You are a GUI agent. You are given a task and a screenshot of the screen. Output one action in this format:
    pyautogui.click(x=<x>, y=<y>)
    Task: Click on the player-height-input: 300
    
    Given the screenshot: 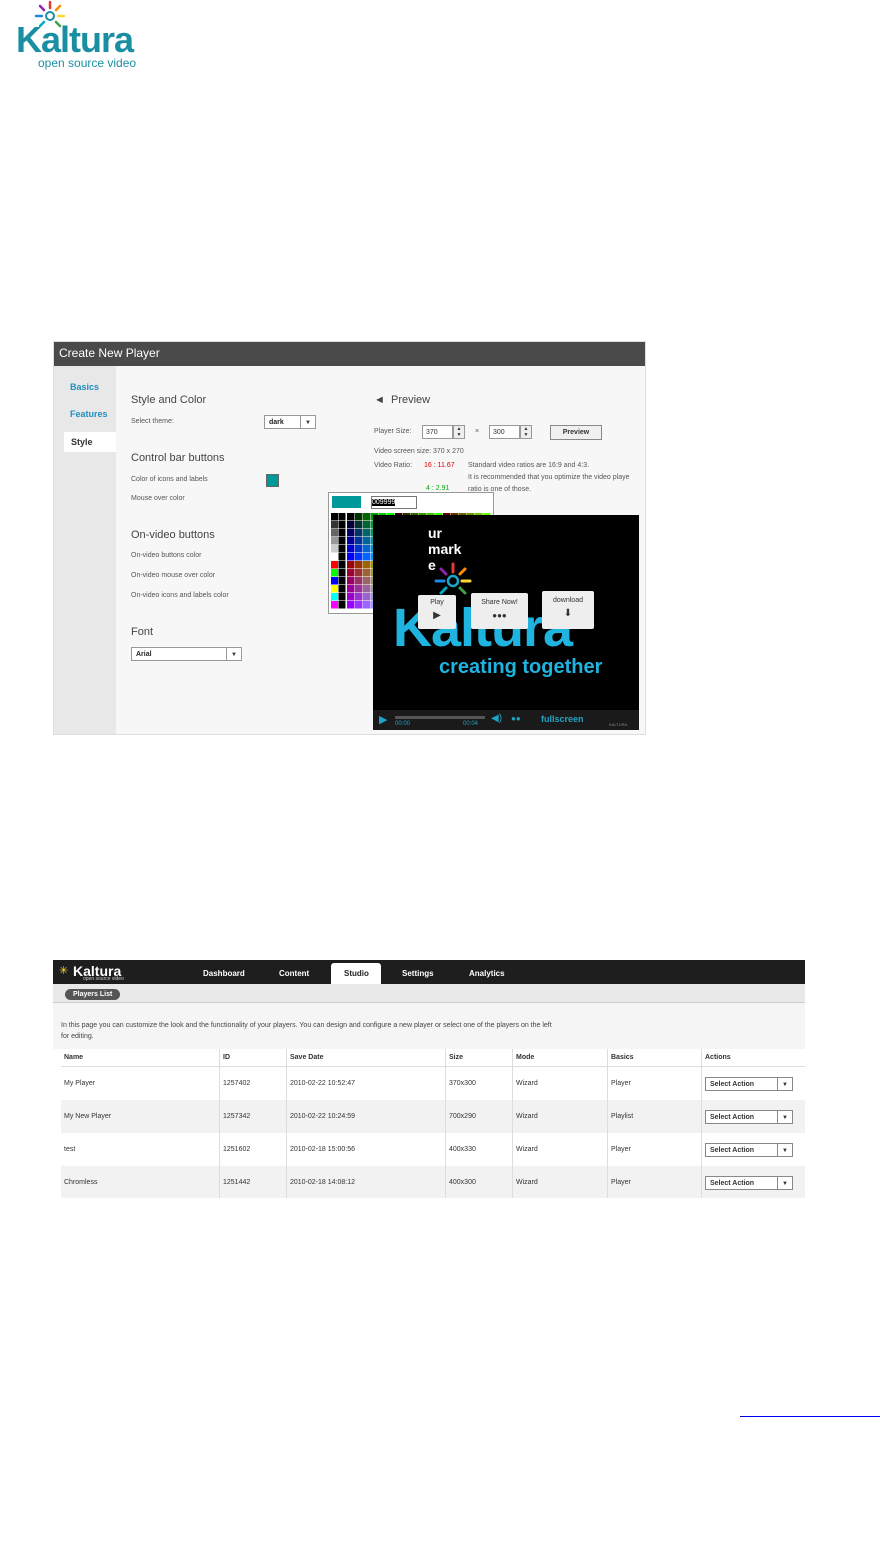 What is the action you would take?
    pyautogui.click(x=504, y=432)
    